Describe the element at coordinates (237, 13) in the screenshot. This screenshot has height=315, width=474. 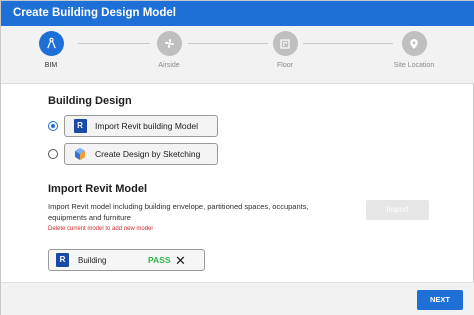
I see `dialog-title: Create Building Design Model` at that location.